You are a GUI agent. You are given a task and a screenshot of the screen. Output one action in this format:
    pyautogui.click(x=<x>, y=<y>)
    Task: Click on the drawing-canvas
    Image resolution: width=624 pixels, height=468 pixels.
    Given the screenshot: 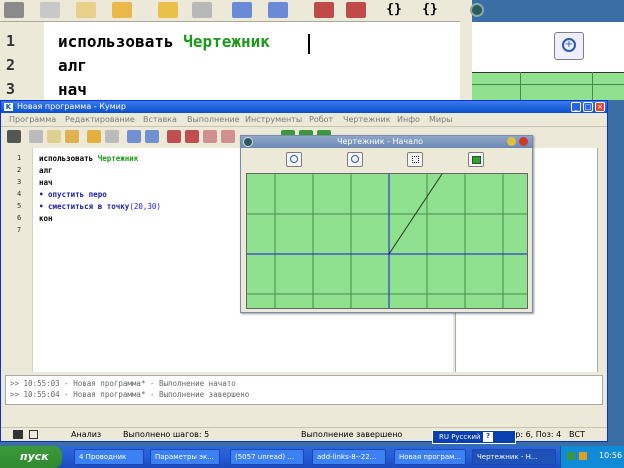 What is the action you would take?
    pyautogui.click(x=387, y=241)
    